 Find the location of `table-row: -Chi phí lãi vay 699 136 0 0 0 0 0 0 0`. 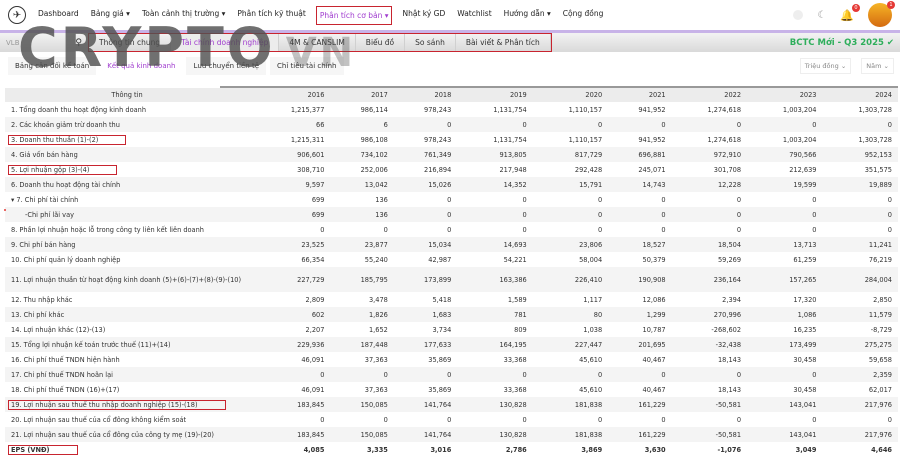

table-row: -Chi phí lãi vay 699 136 0 0 0 0 0 0 0 is located at coordinates (451, 214).